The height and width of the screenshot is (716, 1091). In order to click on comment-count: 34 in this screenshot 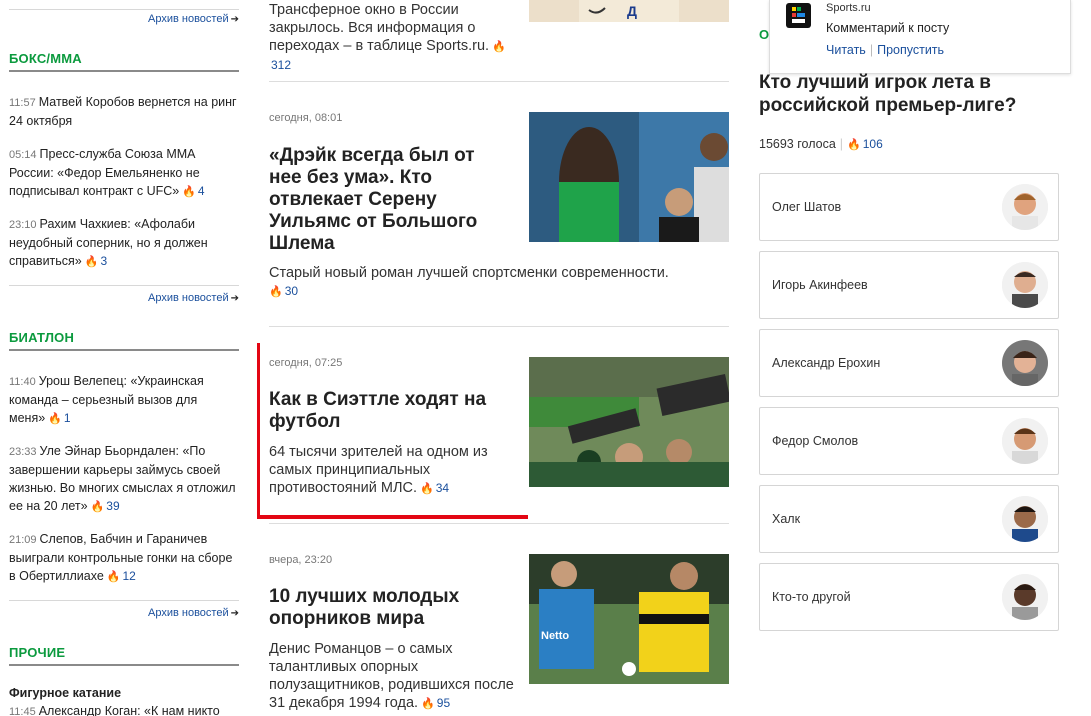, I will do `click(442, 488)`.